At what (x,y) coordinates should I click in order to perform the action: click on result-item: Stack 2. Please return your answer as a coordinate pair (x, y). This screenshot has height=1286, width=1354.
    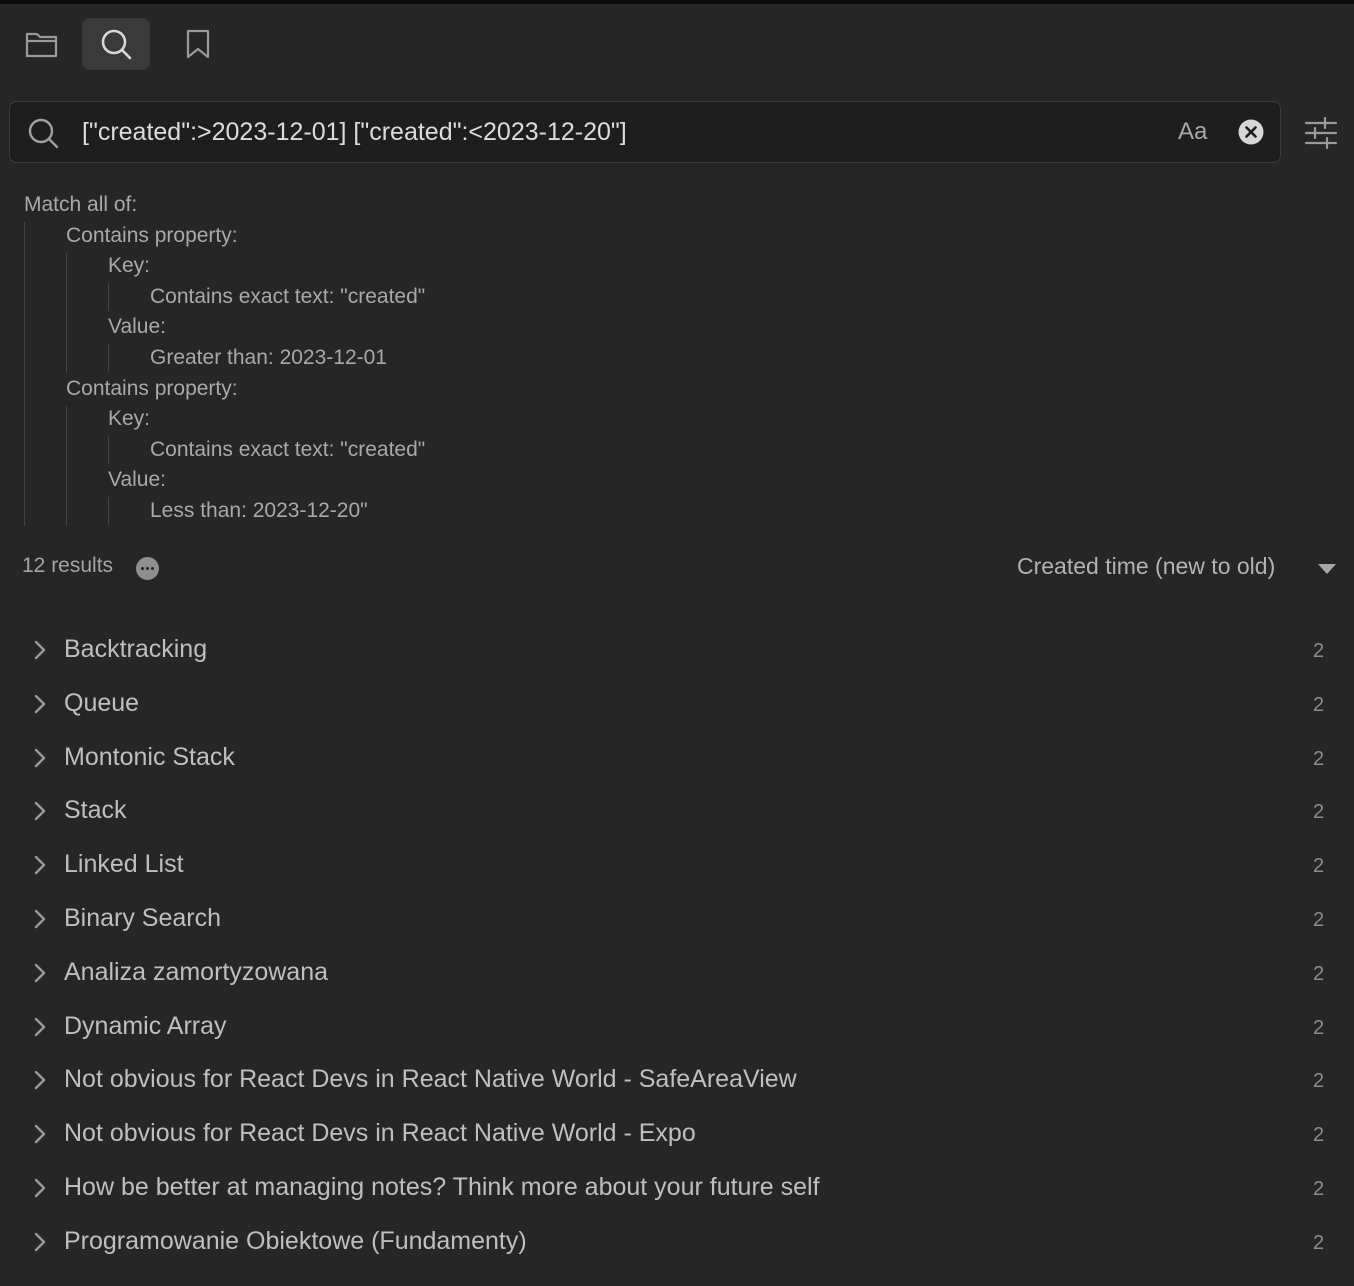
    Looking at the image, I should click on (677, 811).